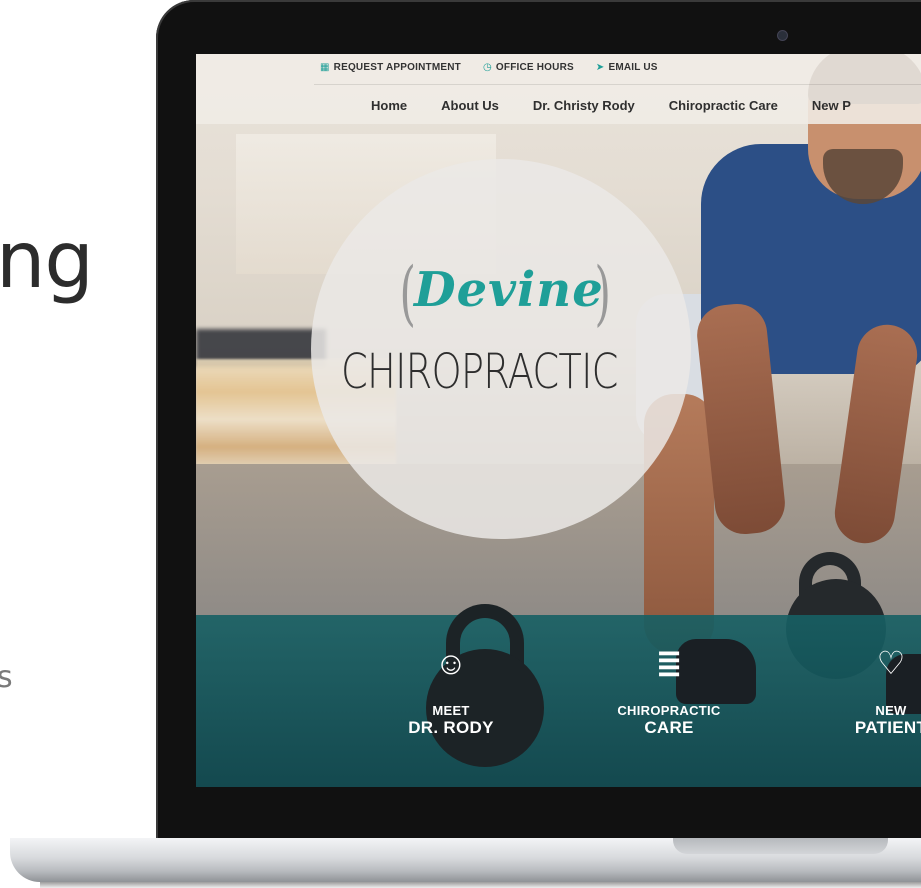 The image size is (921, 888). I want to click on utility-divider, so click(617, 84).